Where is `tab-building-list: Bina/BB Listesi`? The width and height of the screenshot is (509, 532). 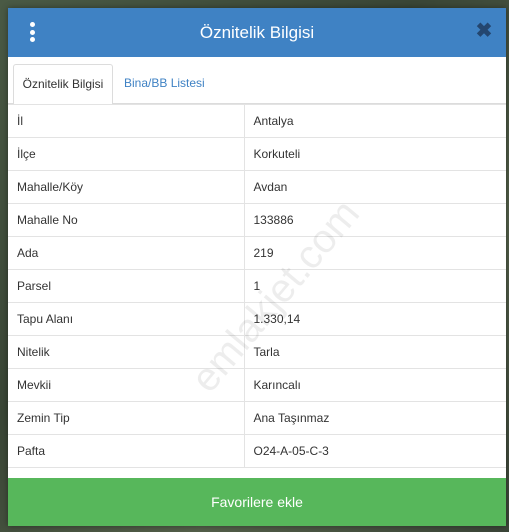 tab-building-list: Bina/BB Listesi is located at coordinates (164, 83).